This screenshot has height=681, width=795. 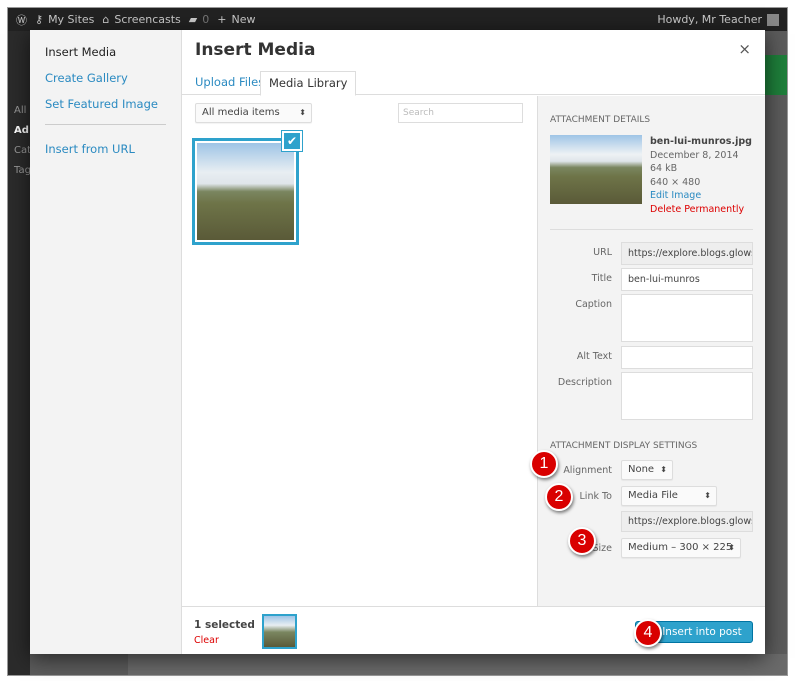 What do you see at coordinates (675, 182) in the screenshot?
I see `dimensions: 640 × 480` at bounding box center [675, 182].